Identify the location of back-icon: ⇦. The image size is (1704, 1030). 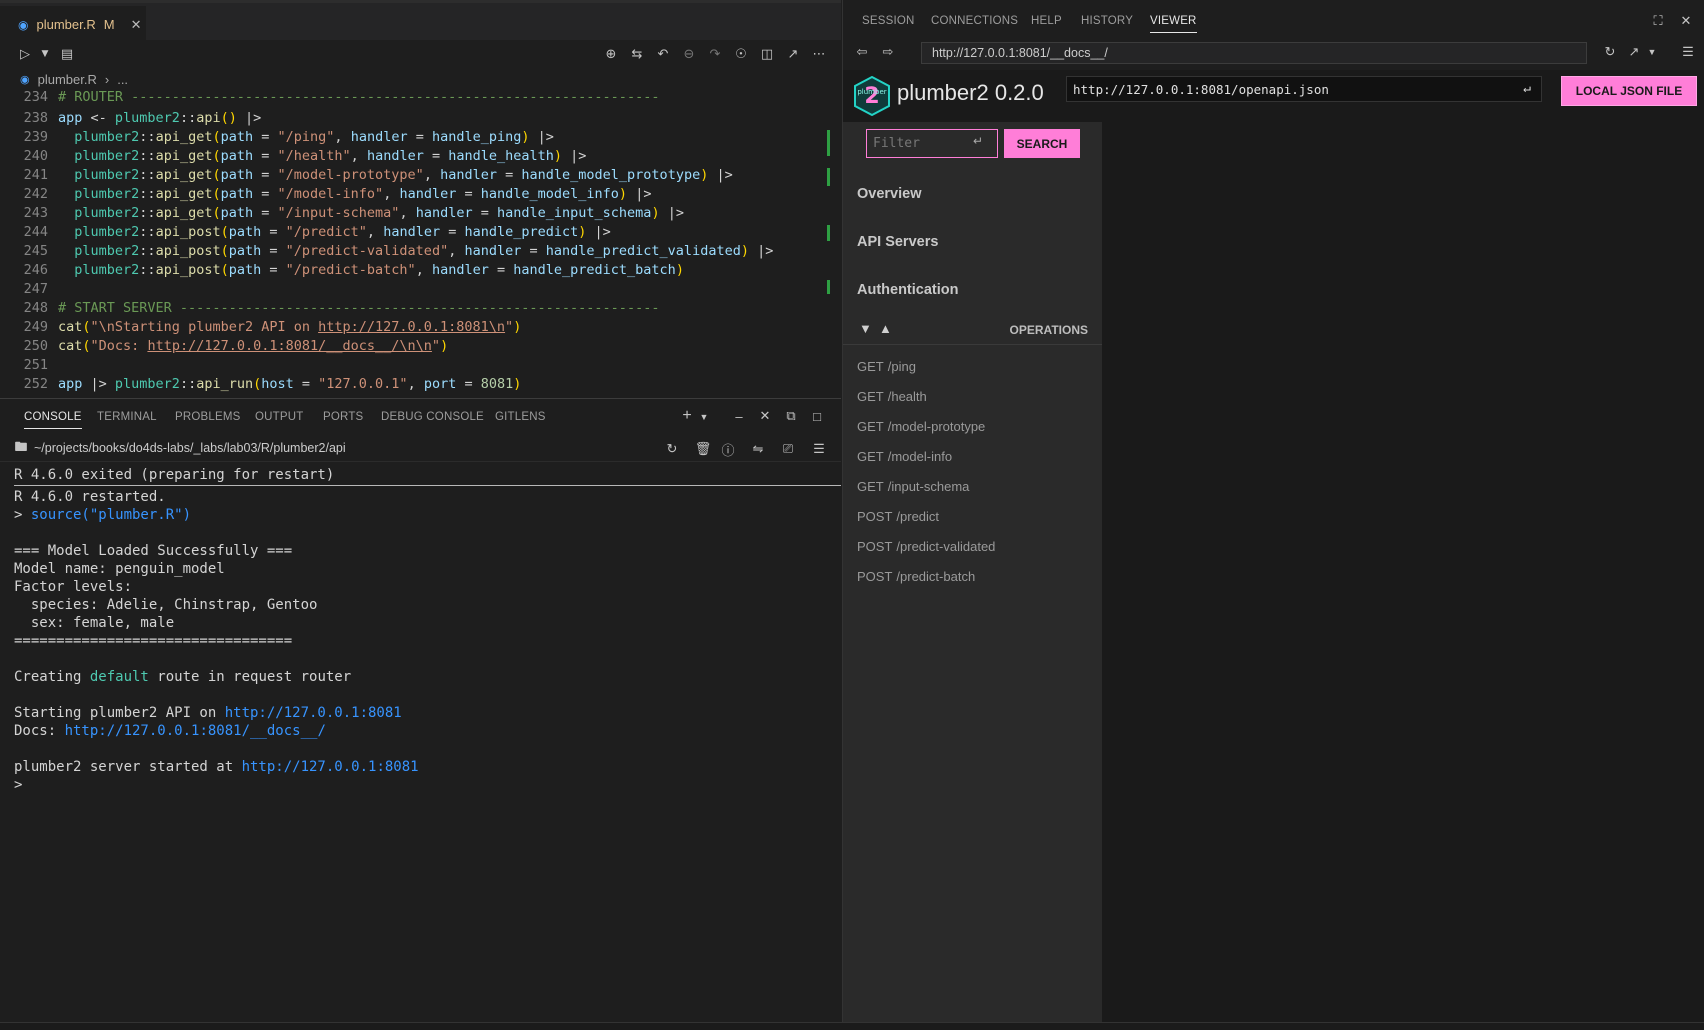
(862, 52).